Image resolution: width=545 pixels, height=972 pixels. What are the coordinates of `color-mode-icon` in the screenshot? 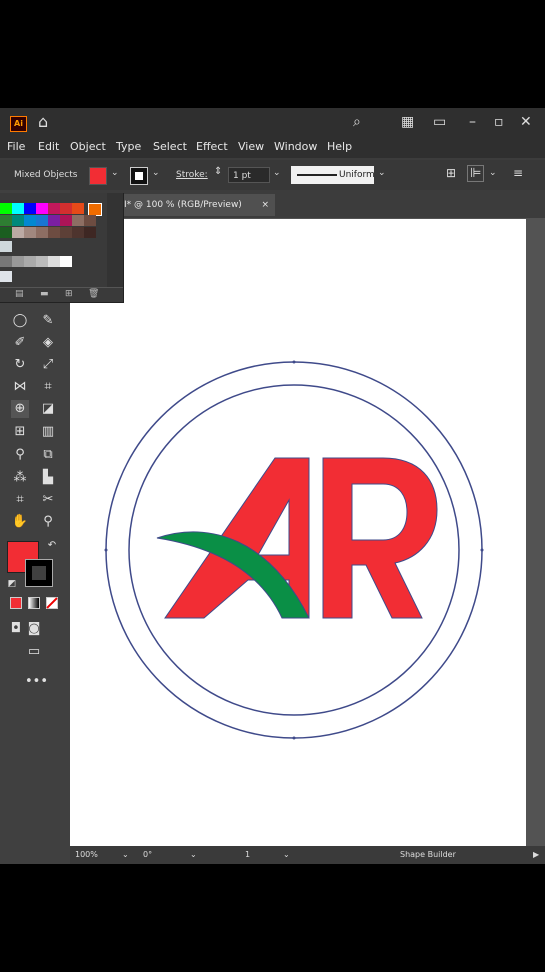 It's located at (16, 606).